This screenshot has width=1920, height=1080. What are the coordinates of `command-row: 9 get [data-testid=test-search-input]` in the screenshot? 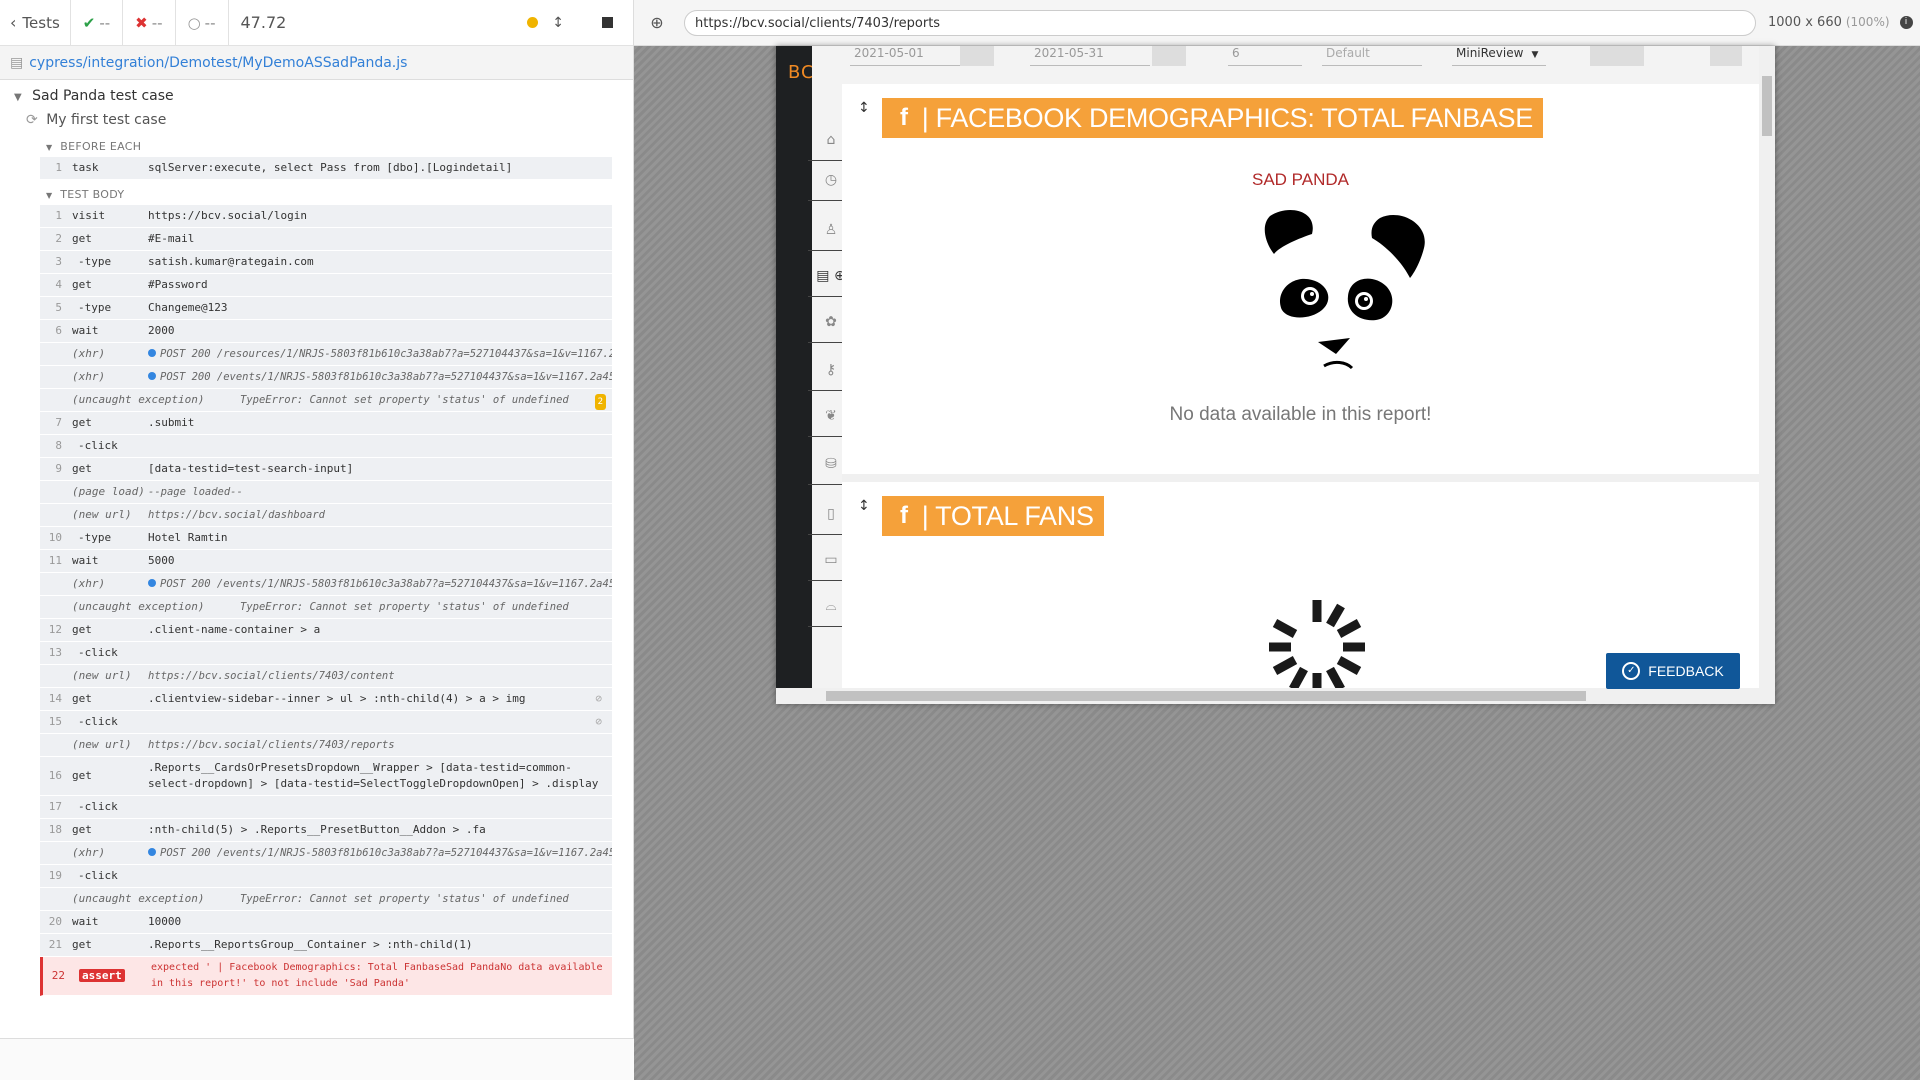 It's located at (326, 469).